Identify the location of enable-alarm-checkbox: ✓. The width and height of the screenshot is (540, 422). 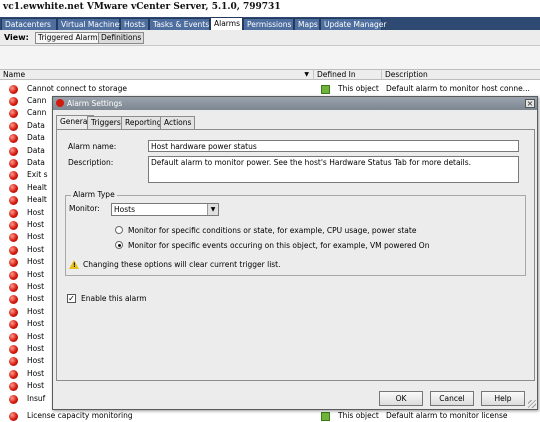
(71, 298).